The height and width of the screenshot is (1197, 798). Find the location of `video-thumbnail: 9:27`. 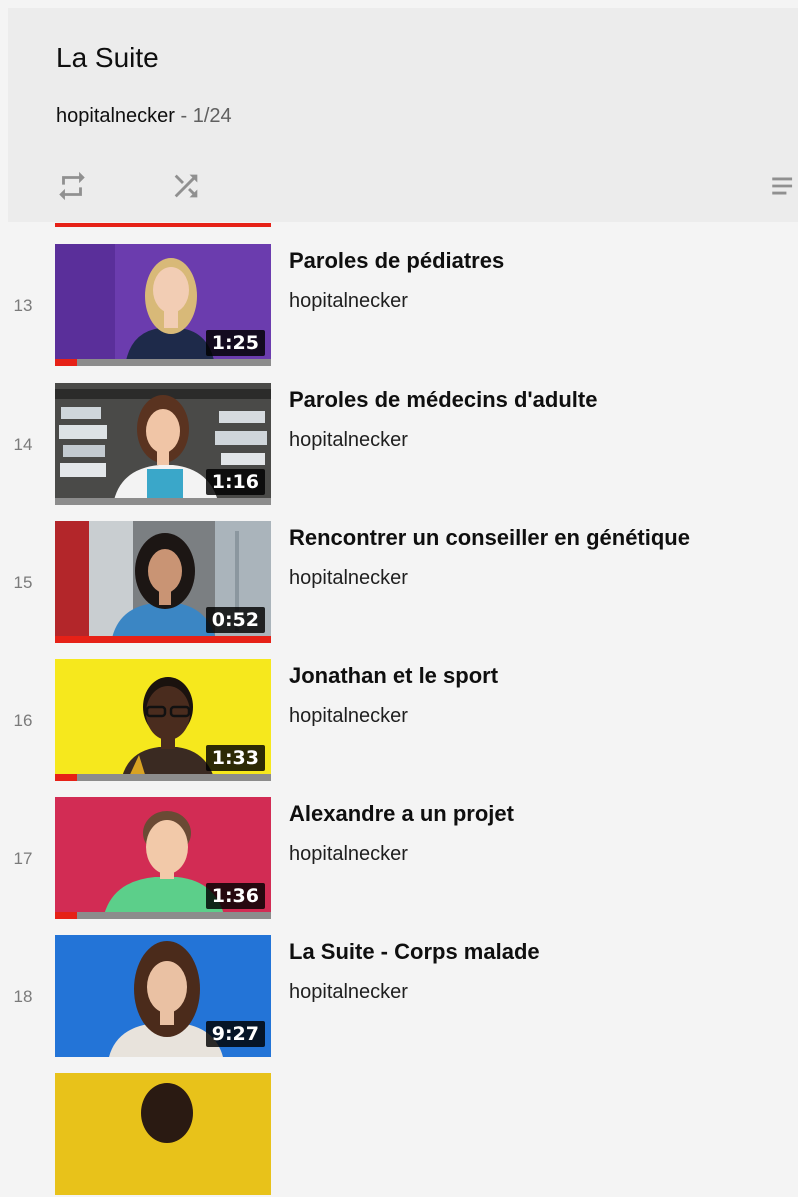

video-thumbnail: 9:27 is located at coordinates (163, 996).